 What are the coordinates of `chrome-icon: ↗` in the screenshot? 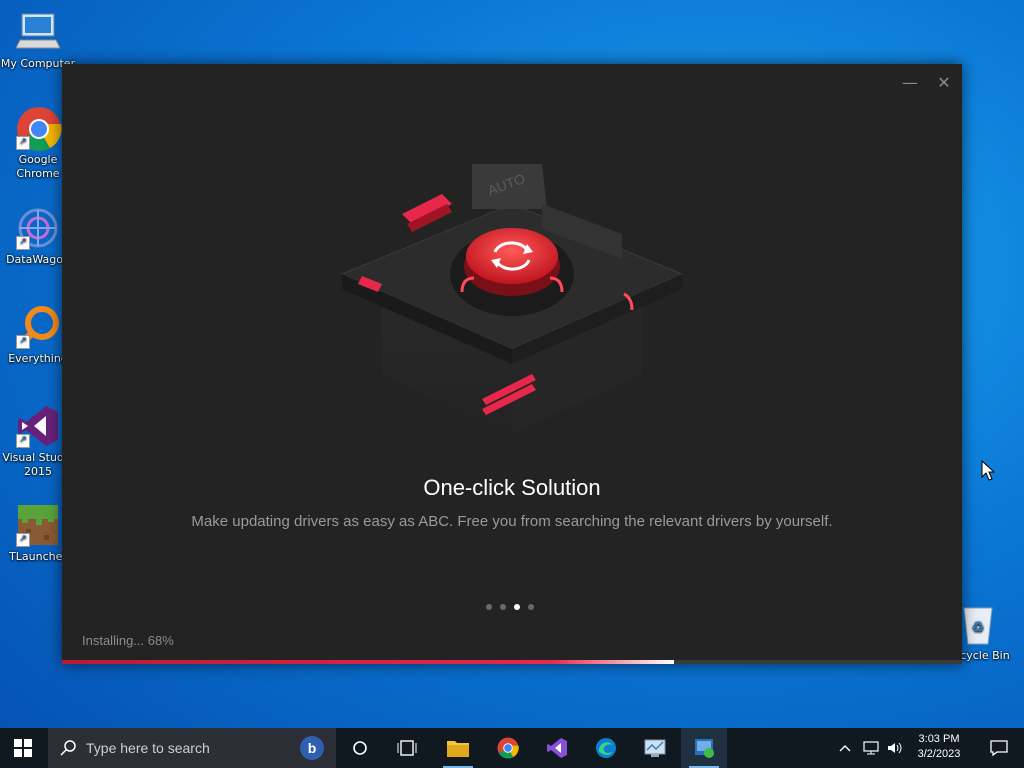 It's located at (39, 128).